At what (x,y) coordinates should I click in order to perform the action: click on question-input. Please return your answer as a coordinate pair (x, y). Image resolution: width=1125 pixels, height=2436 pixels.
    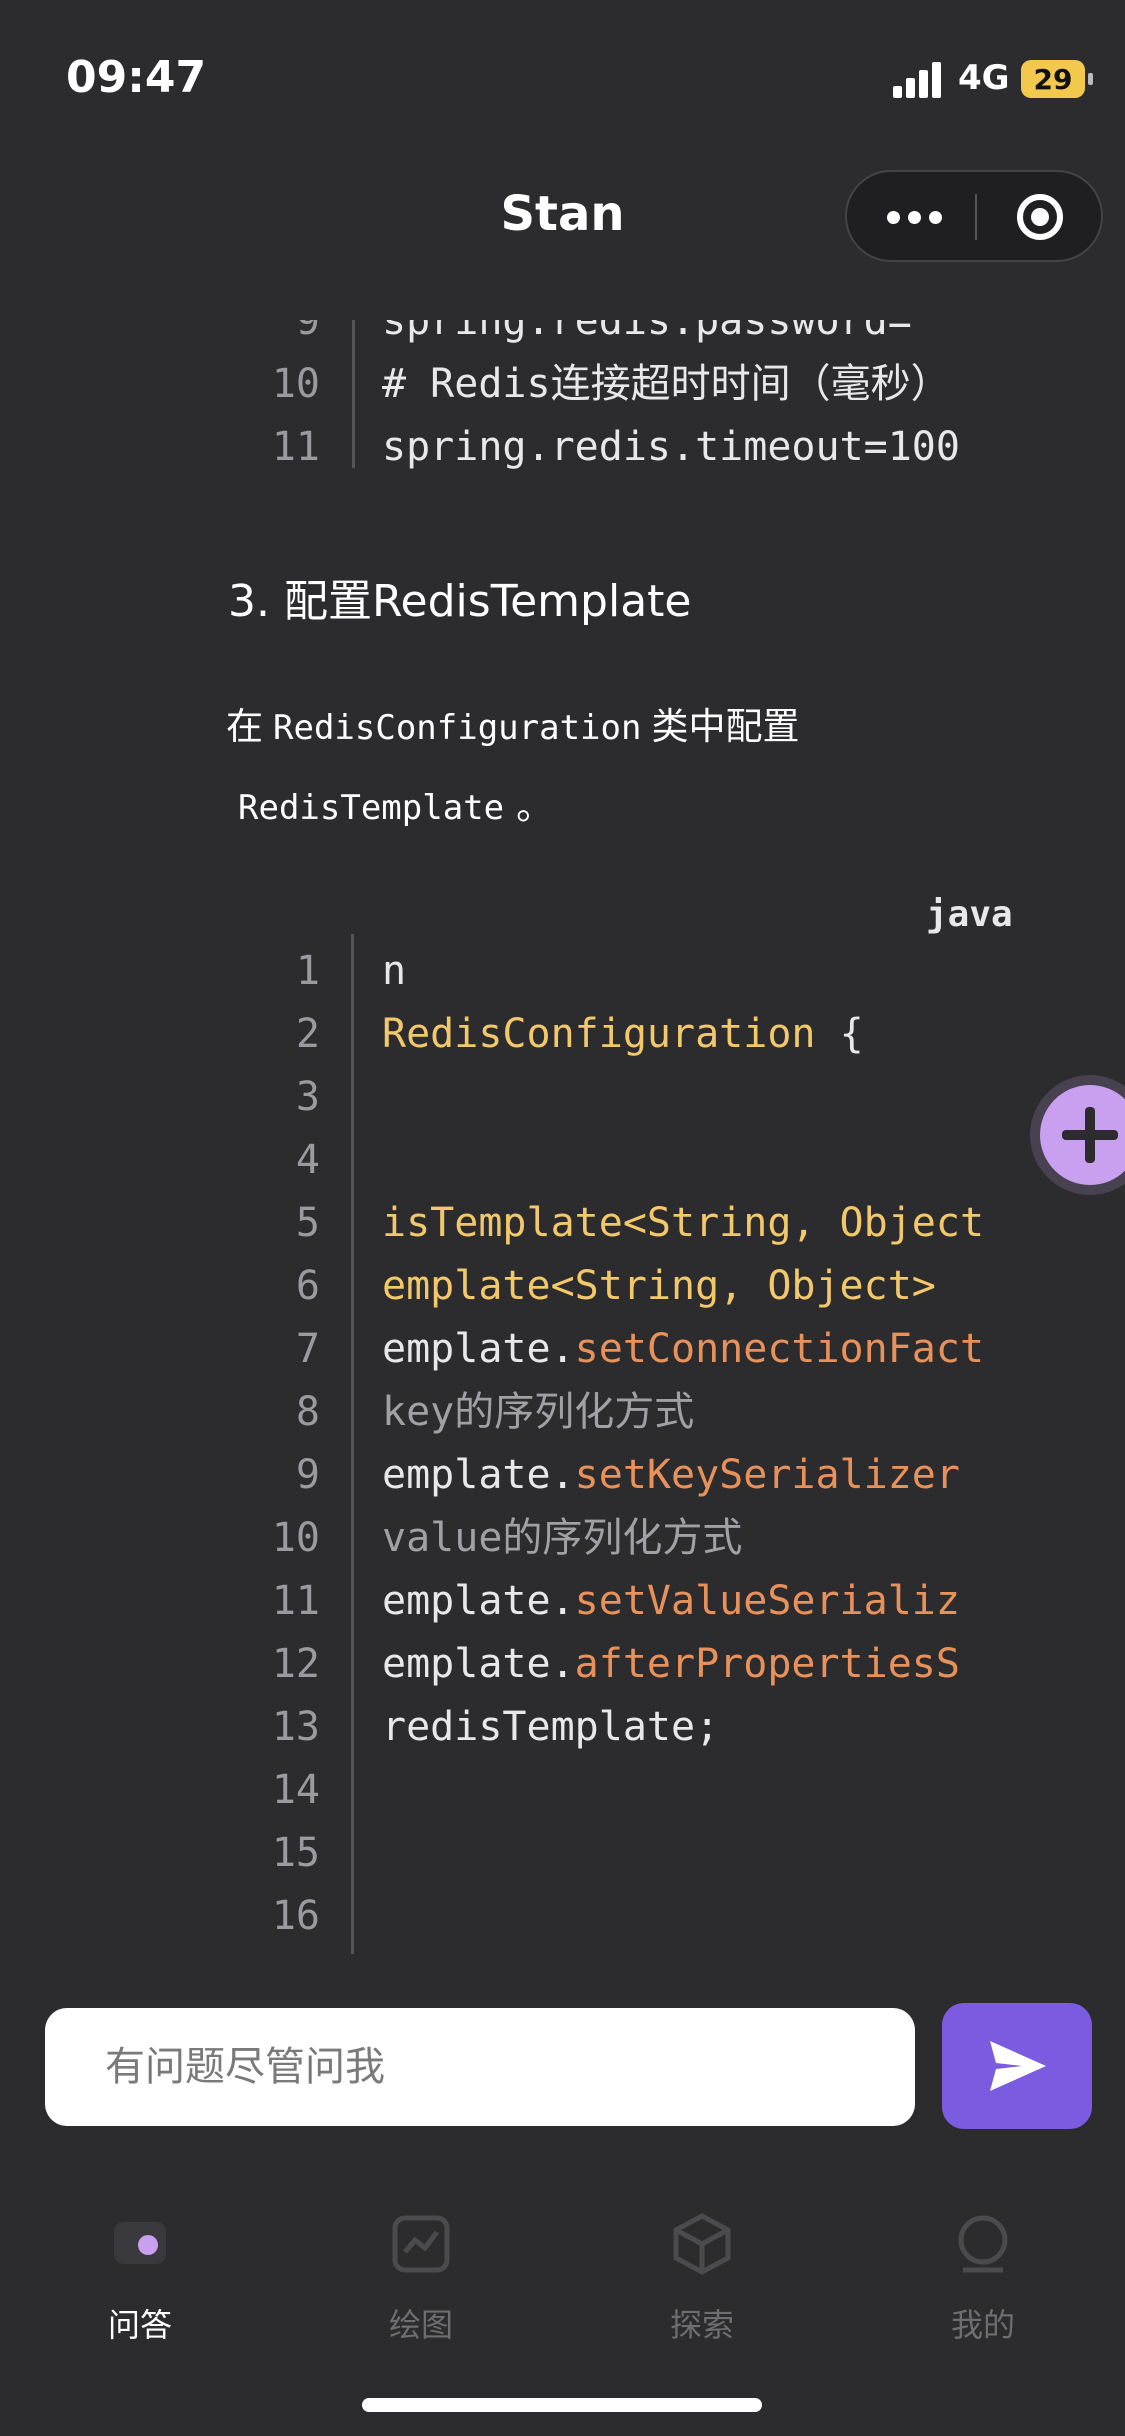
    Looking at the image, I should click on (480, 2067).